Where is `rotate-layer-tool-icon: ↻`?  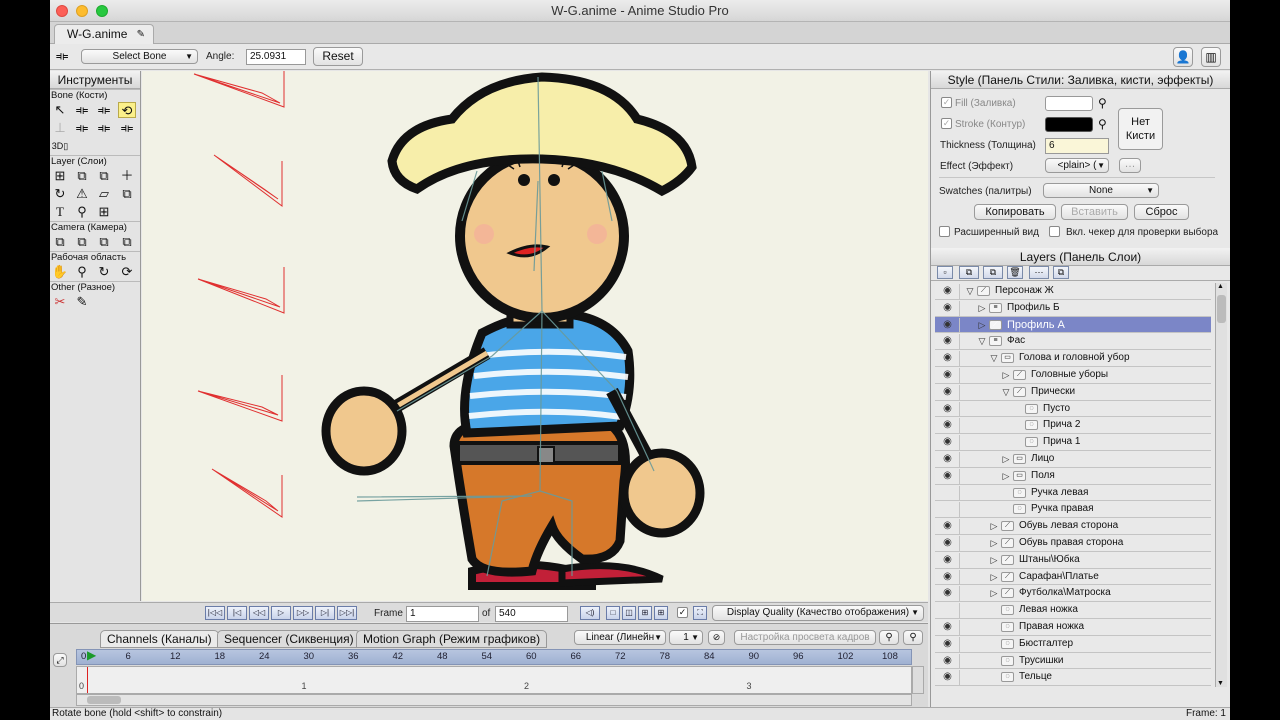 rotate-layer-tool-icon: ↻ is located at coordinates (60, 194).